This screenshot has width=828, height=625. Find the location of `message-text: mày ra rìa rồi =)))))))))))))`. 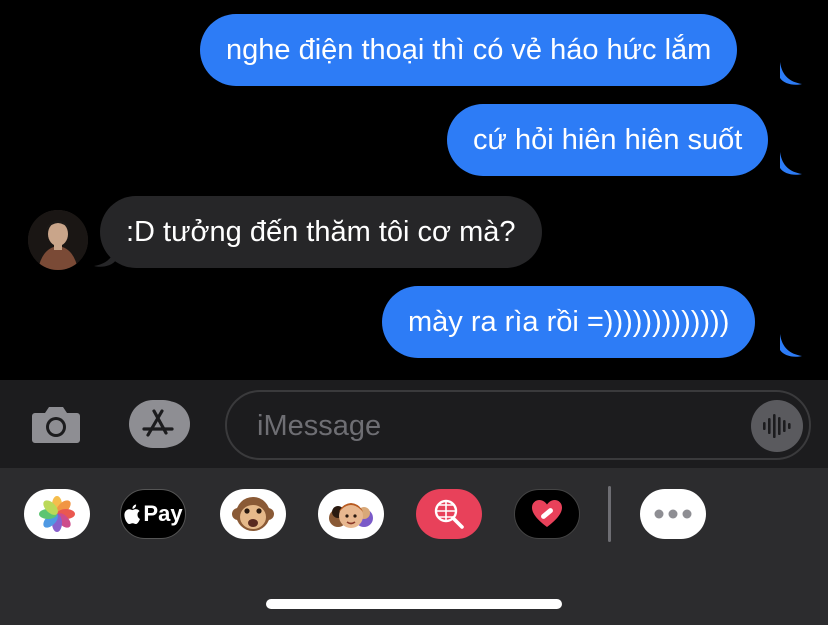

message-text: mày ra rìa rồi =))))))))))))) is located at coordinates (569, 322).